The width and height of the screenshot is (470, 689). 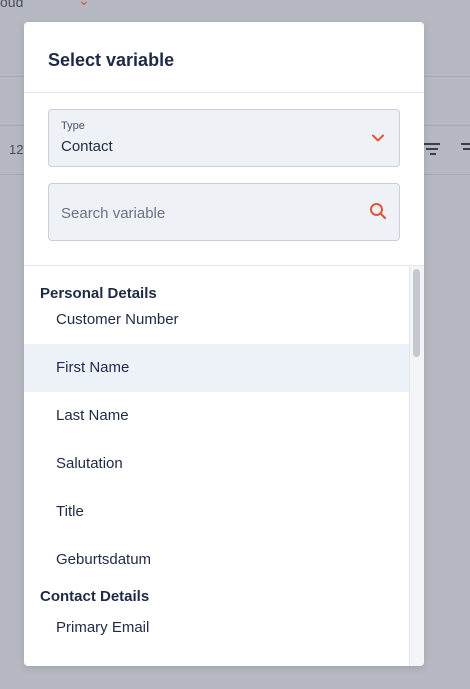 What do you see at coordinates (216, 320) in the screenshot?
I see `list-item-customer-number: Customer Number` at bounding box center [216, 320].